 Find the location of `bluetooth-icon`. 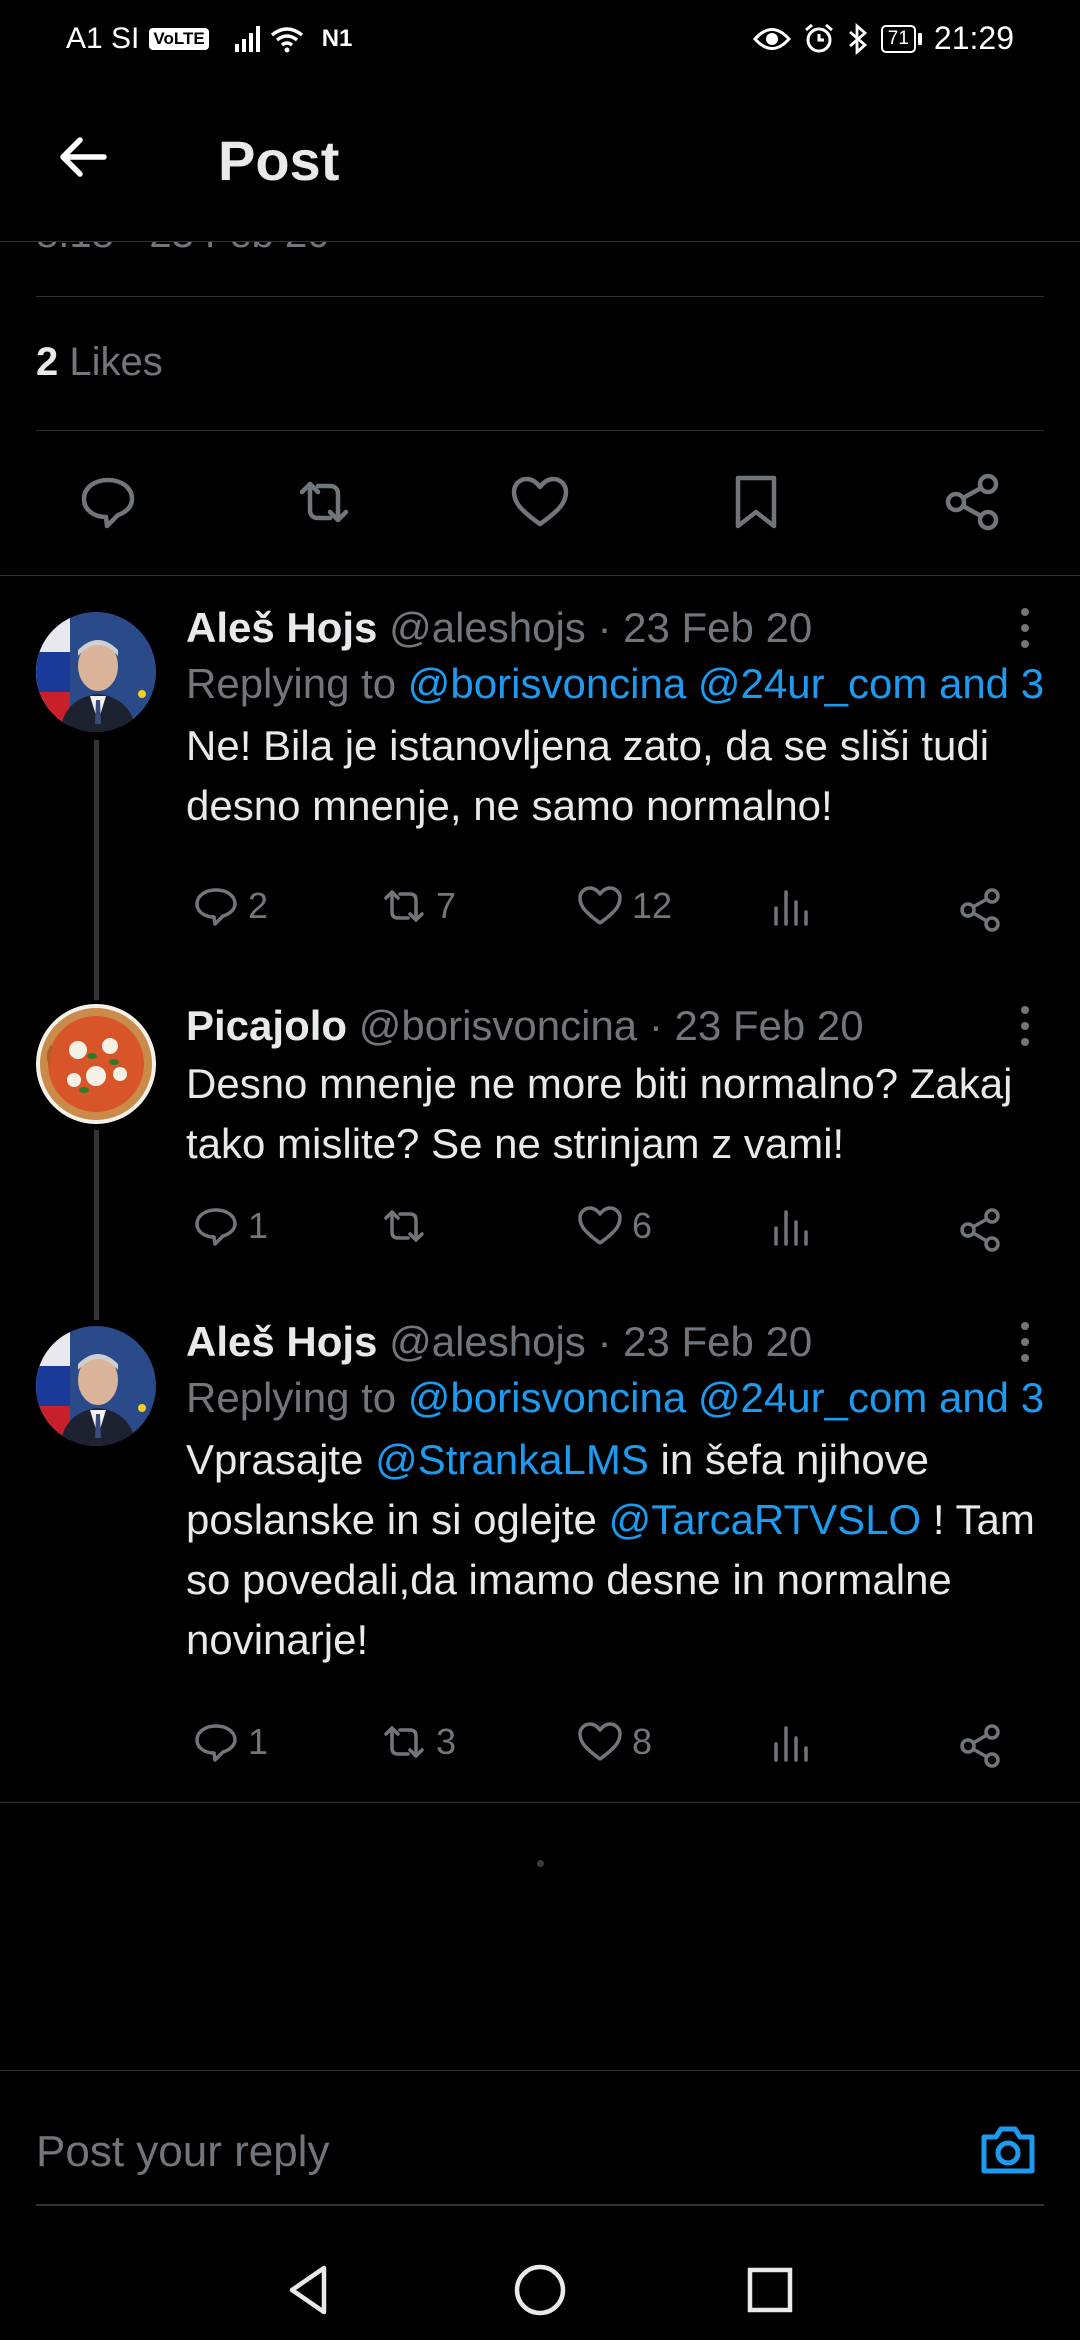

bluetooth-icon is located at coordinates (857, 38).